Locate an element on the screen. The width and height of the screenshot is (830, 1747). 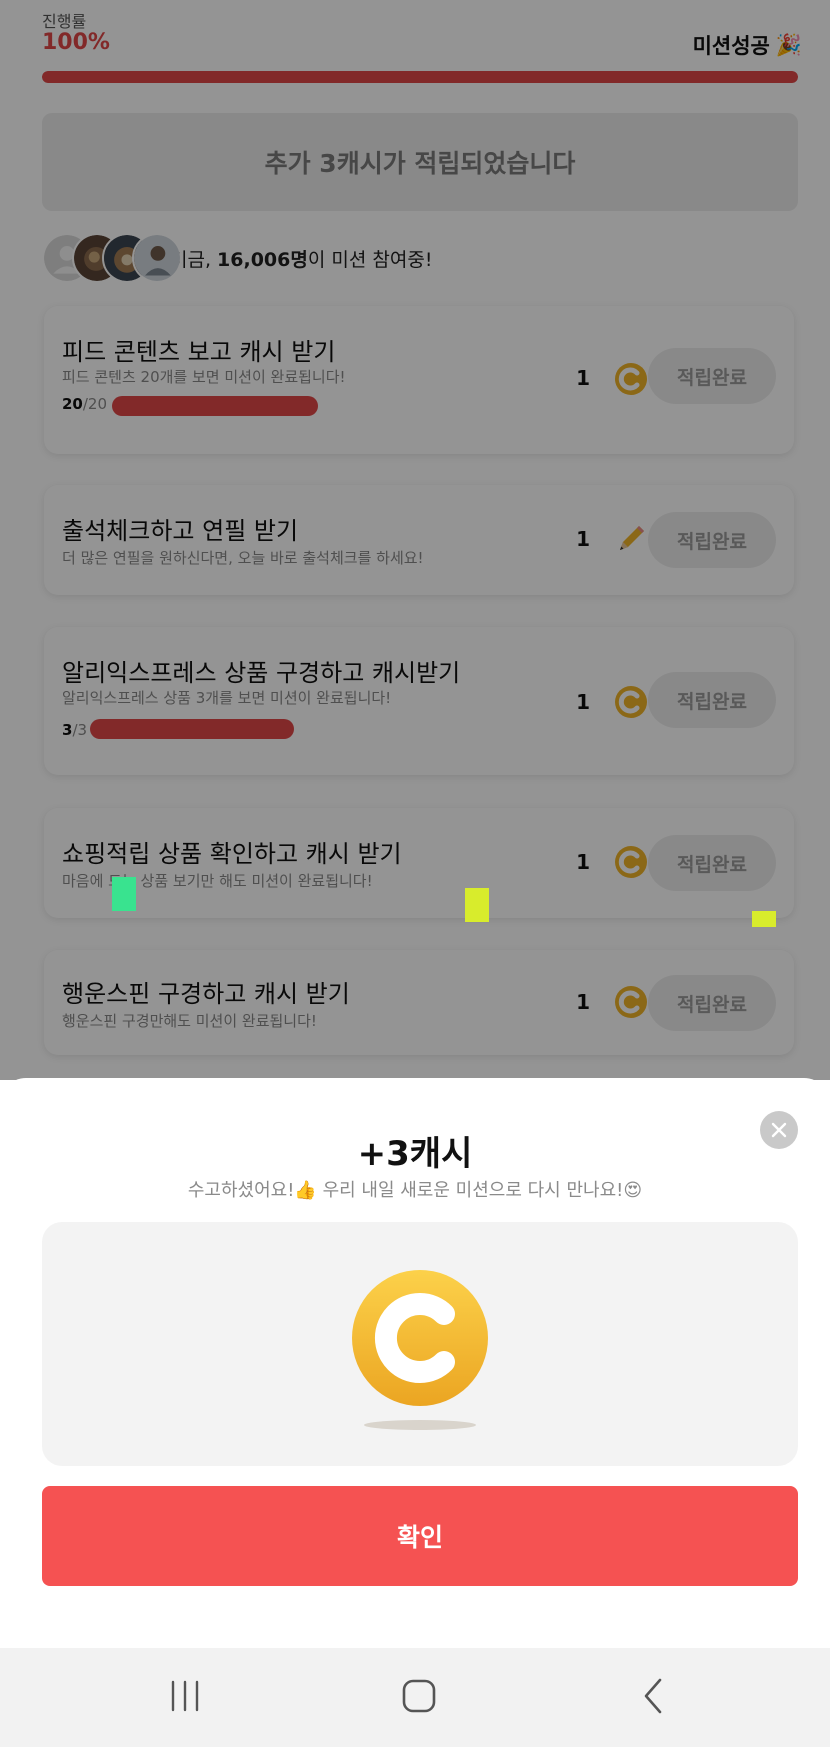
back-glyph is located at coordinates (653, 1696).